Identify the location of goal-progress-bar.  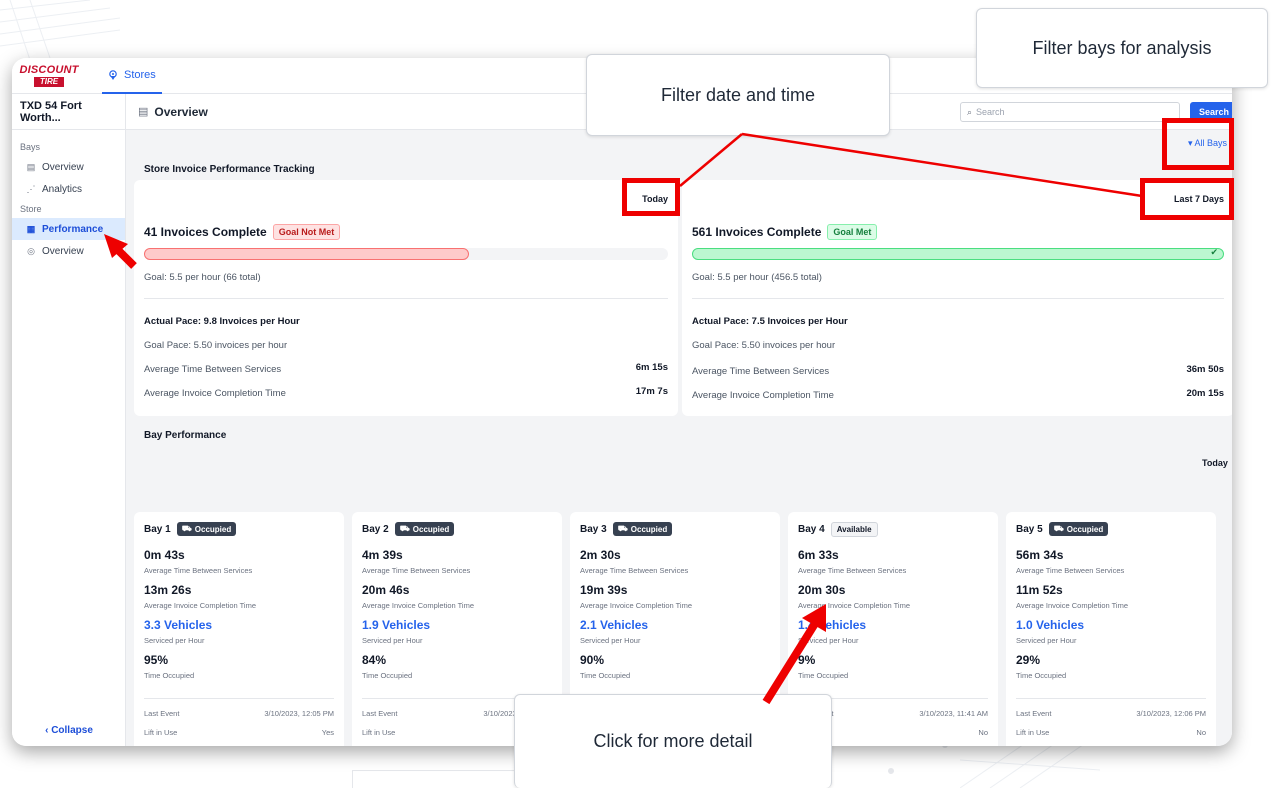
(406, 254).